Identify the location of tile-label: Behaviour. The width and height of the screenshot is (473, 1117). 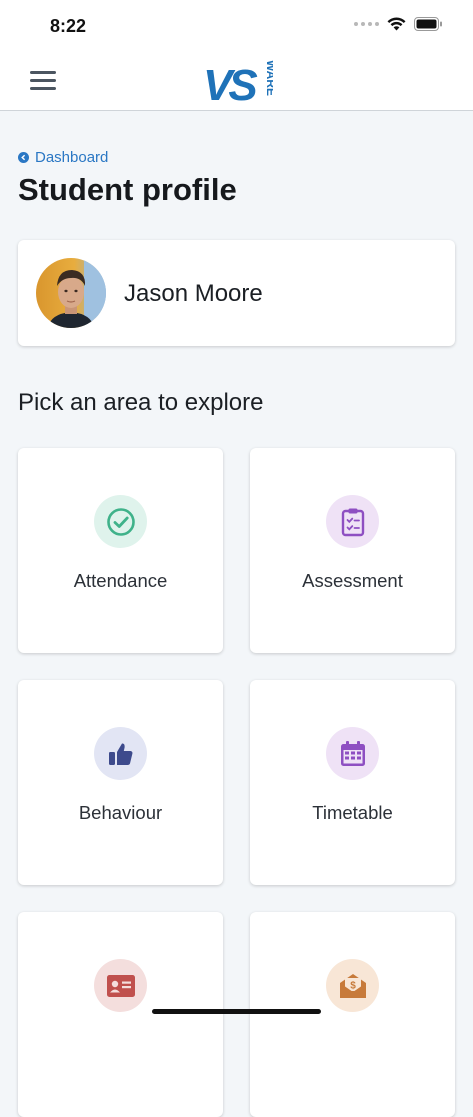
(120, 812).